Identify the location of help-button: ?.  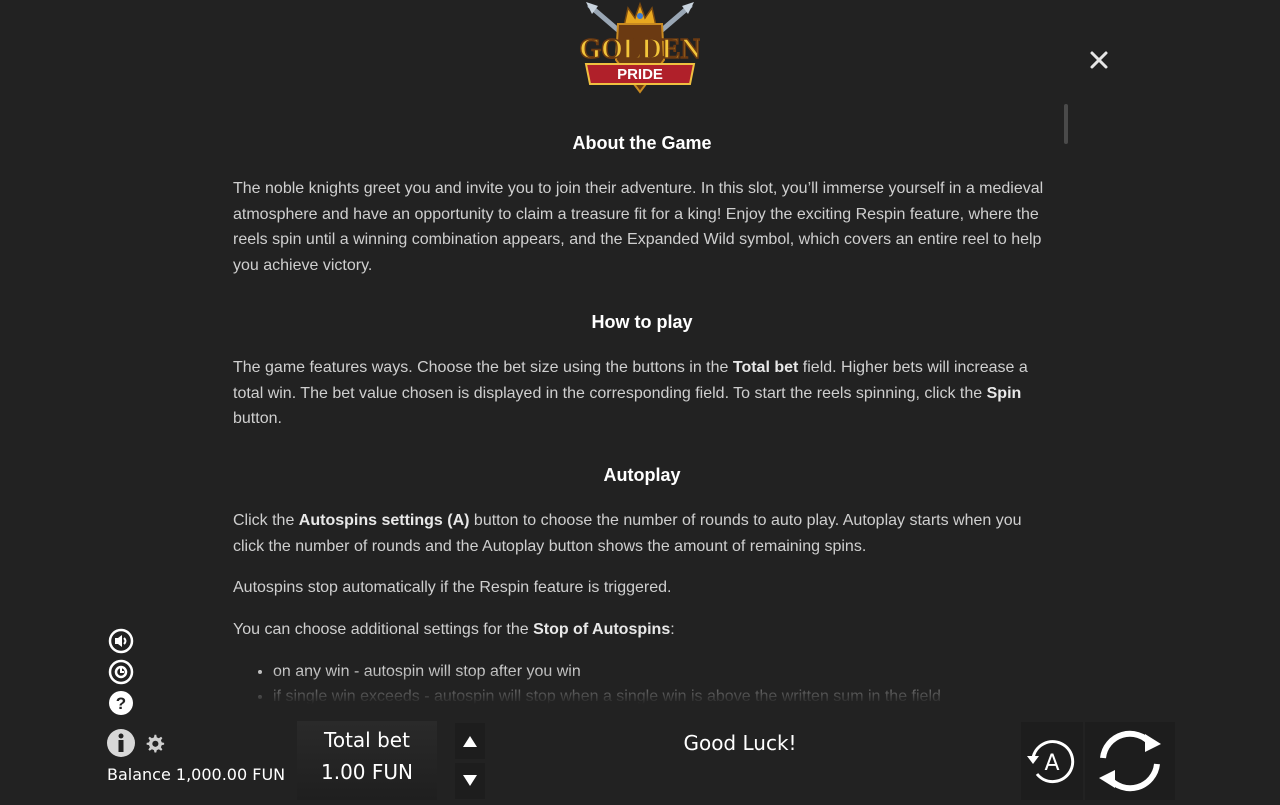
(121, 703).